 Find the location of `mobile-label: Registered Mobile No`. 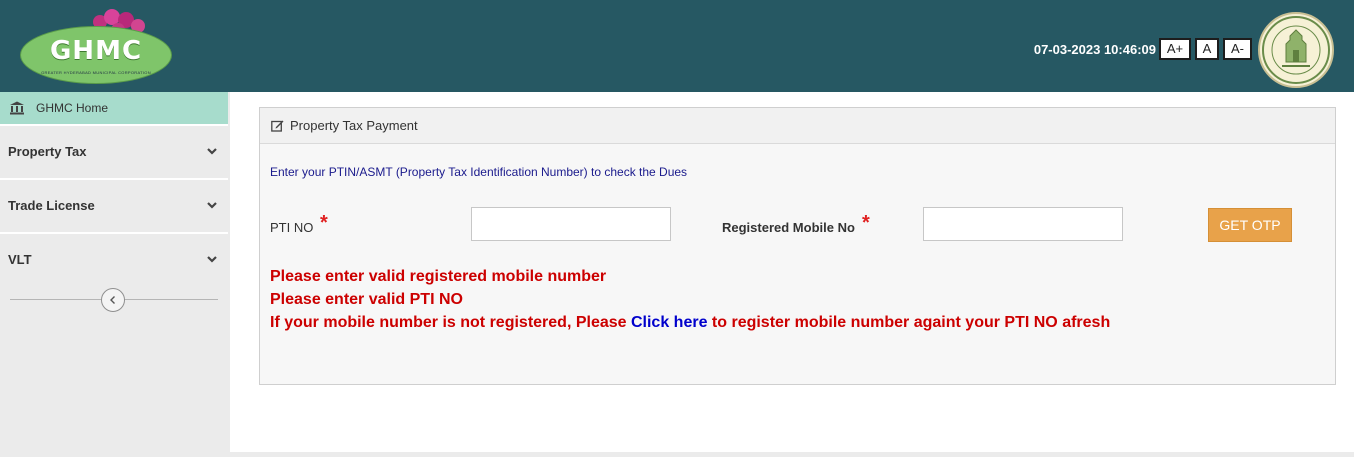

mobile-label: Registered Mobile No is located at coordinates (788, 227).